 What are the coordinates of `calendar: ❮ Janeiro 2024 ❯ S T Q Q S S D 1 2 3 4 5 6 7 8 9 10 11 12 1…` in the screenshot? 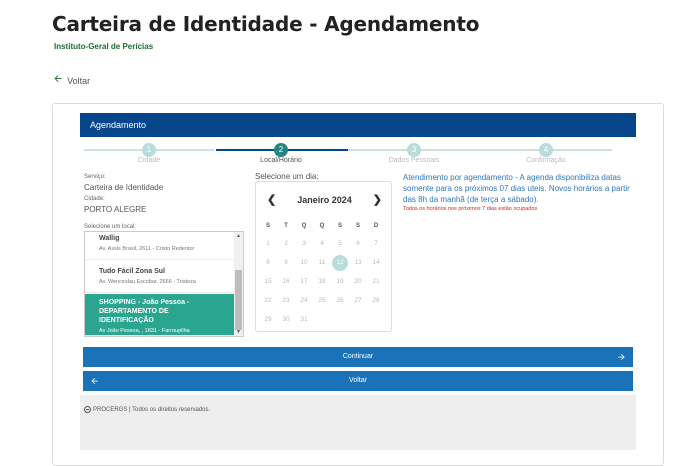 It's located at (323, 256).